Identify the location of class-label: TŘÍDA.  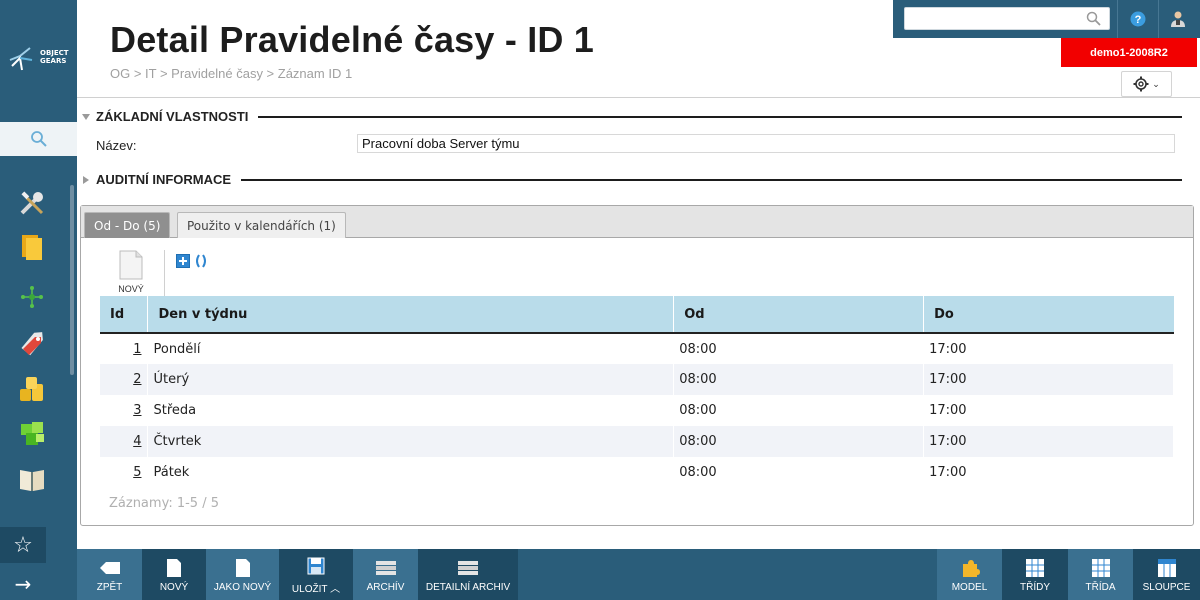
(1100, 587).